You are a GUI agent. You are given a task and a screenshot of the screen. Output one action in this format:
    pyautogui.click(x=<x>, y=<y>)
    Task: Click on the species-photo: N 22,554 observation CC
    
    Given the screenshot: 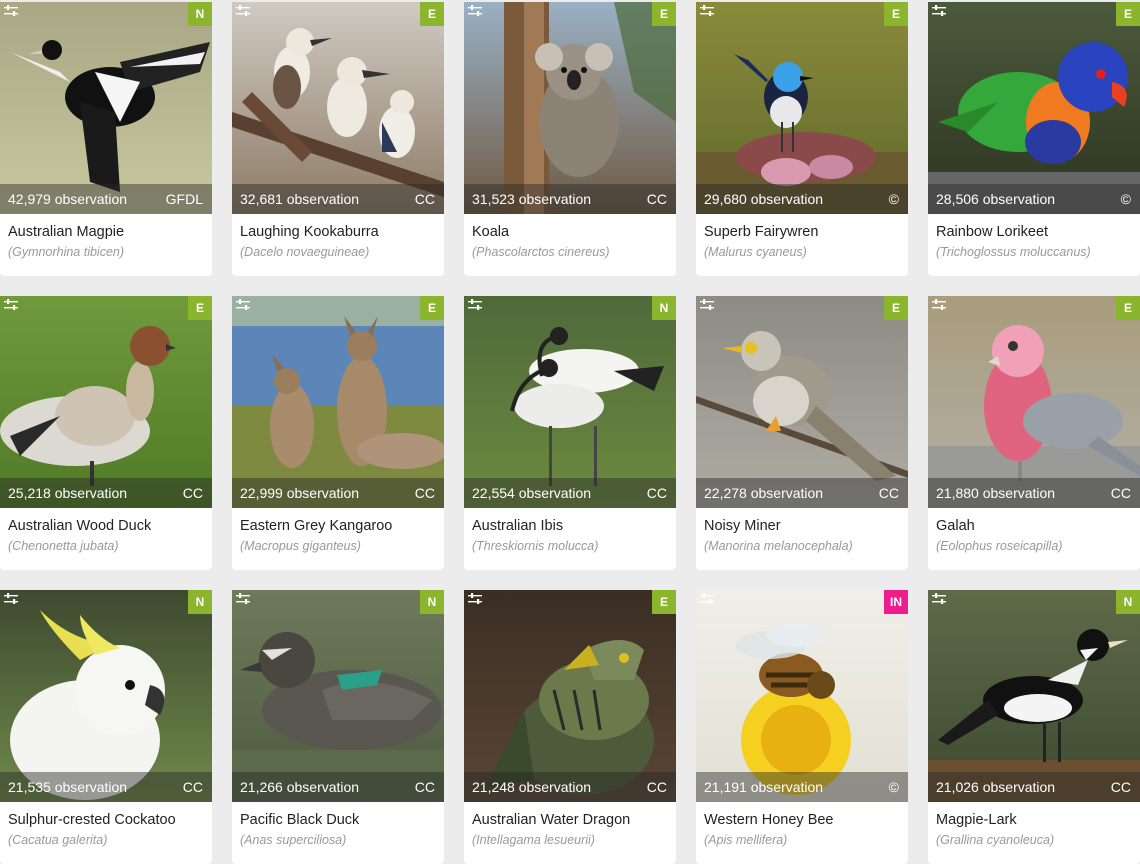 What is the action you would take?
    pyautogui.click(x=570, y=402)
    